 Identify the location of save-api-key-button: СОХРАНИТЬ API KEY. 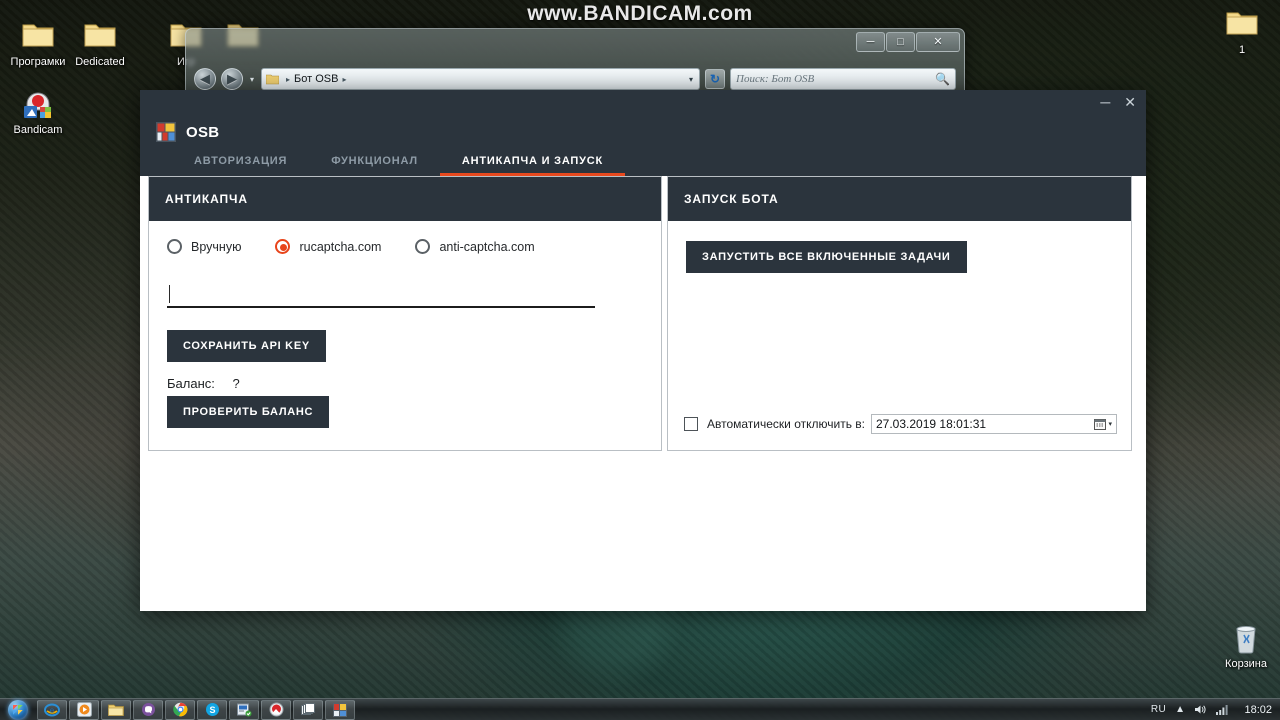
(246, 346).